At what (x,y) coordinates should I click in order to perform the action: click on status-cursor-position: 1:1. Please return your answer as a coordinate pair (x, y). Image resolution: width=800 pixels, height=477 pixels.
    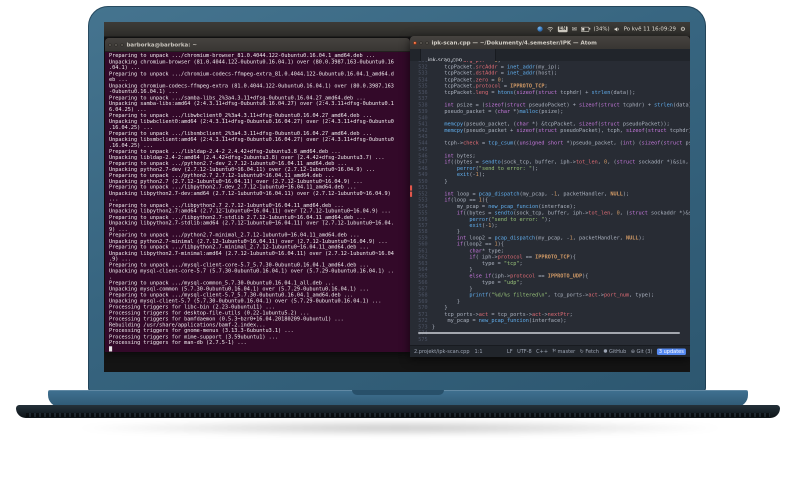
    Looking at the image, I should click on (478, 352).